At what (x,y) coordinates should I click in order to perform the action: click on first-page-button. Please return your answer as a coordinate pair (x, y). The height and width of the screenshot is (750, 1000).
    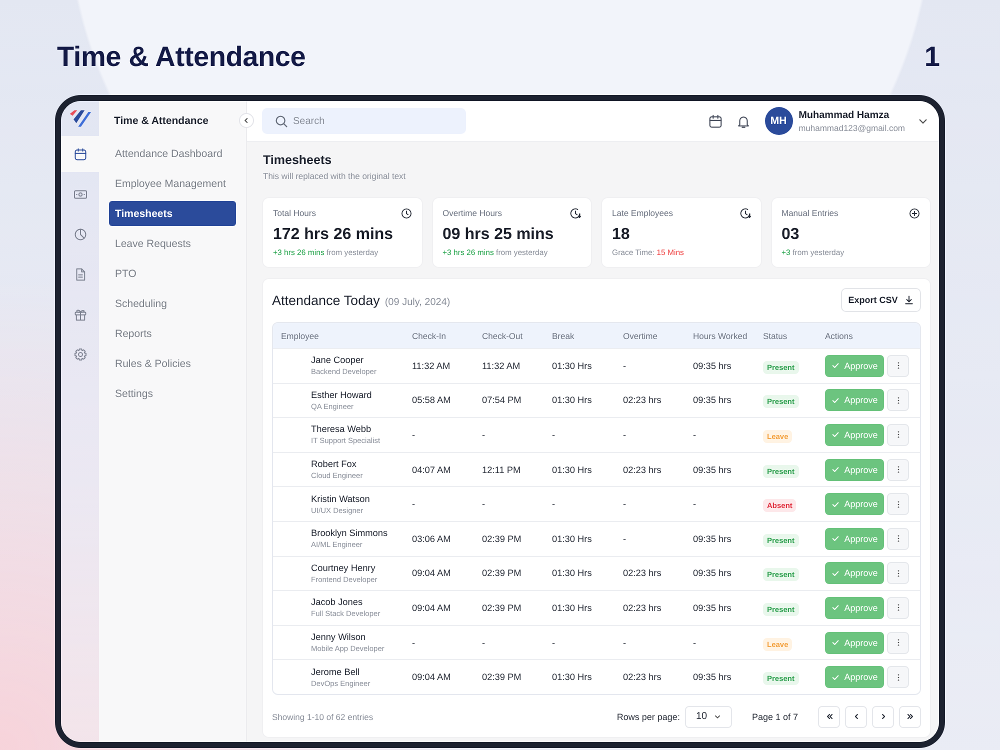
    Looking at the image, I should click on (829, 717).